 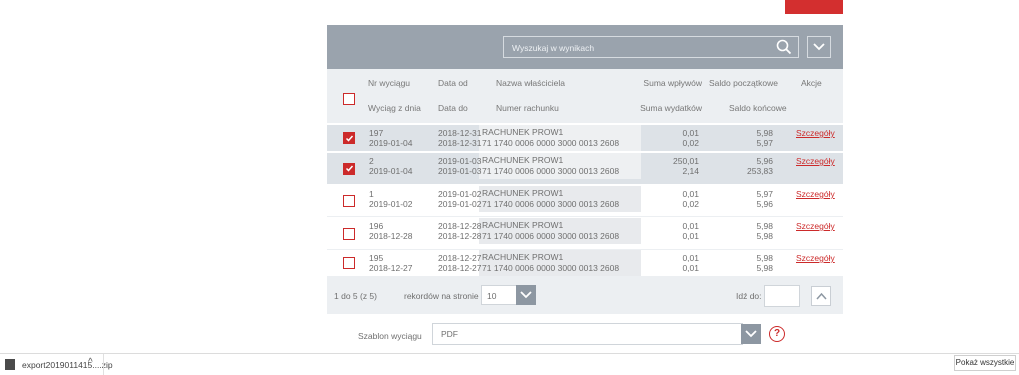 I want to click on template-label: Szablon wyciągu, so click(x=390, y=336).